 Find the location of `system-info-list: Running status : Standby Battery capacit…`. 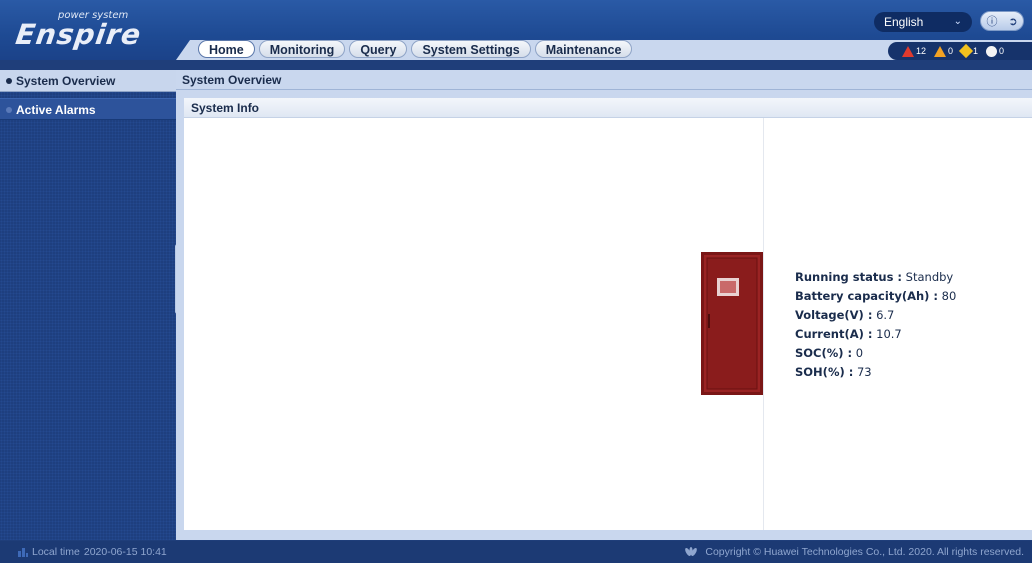

system-info-list: Running status : Standby Battery capacit… is located at coordinates (875, 325).